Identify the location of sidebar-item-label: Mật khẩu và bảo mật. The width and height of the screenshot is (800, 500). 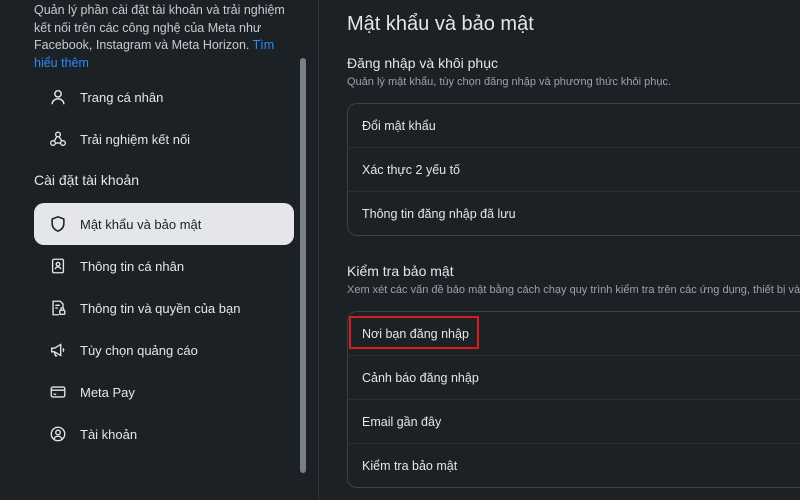
(141, 224).